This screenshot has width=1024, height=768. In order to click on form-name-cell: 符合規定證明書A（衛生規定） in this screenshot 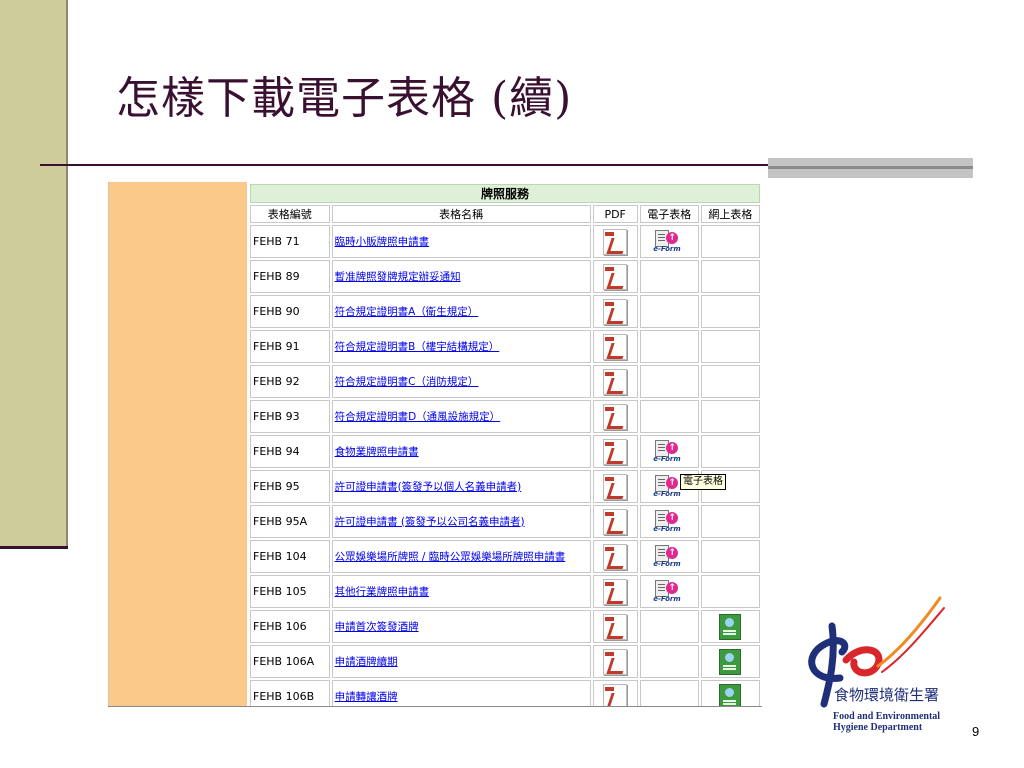, I will do `click(461, 311)`.